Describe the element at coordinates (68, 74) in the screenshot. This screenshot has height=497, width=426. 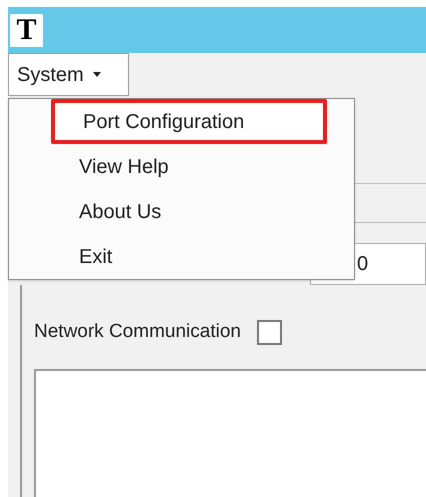
I see `system-menu: System` at that location.